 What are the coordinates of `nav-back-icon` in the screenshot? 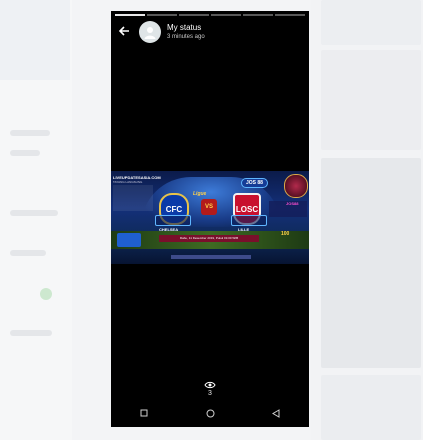 It's located at (276, 413).